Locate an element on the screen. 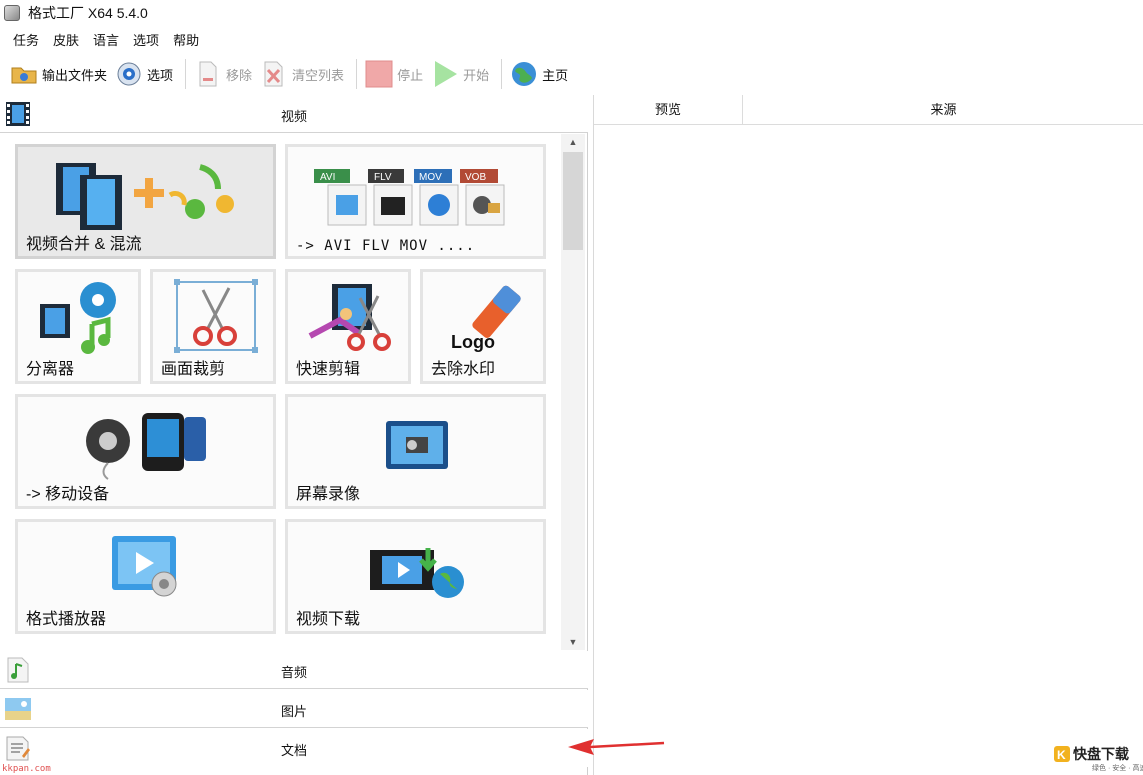  stop-button: 停止 is located at coordinates (396, 74).